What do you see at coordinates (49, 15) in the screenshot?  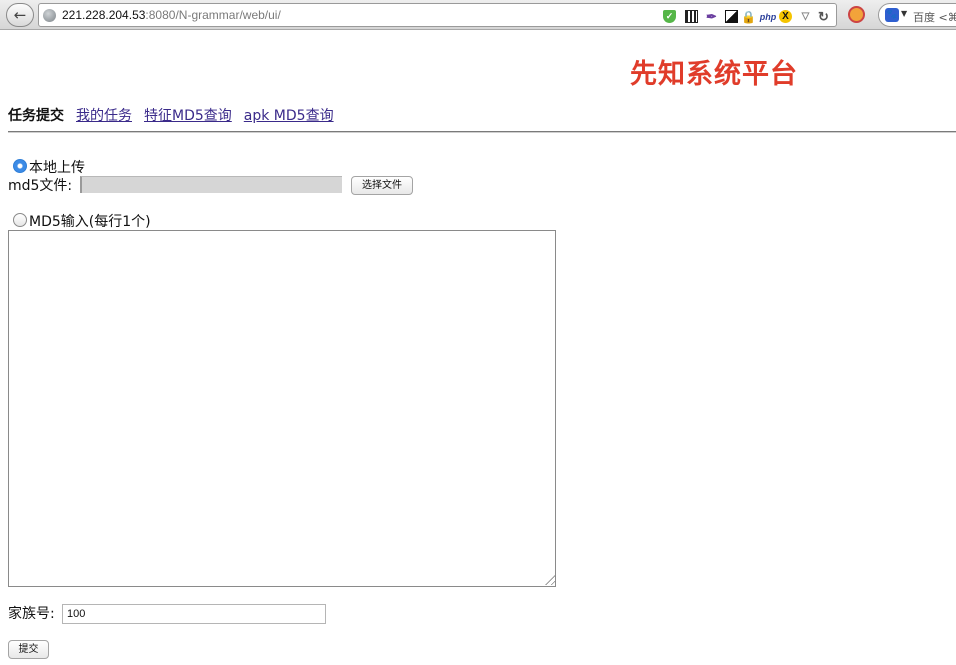 I see `globe-icon` at bounding box center [49, 15].